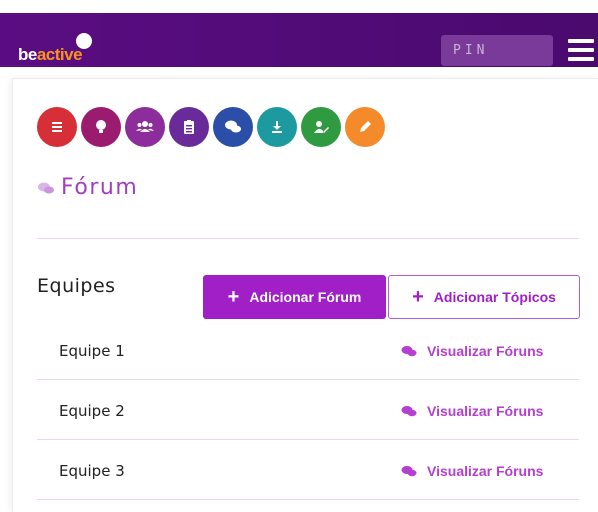 This screenshot has height=512, width=598. Describe the element at coordinates (494, 297) in the screenshot. I see `add-topics-label: Adicionar Tópicos` at that location.